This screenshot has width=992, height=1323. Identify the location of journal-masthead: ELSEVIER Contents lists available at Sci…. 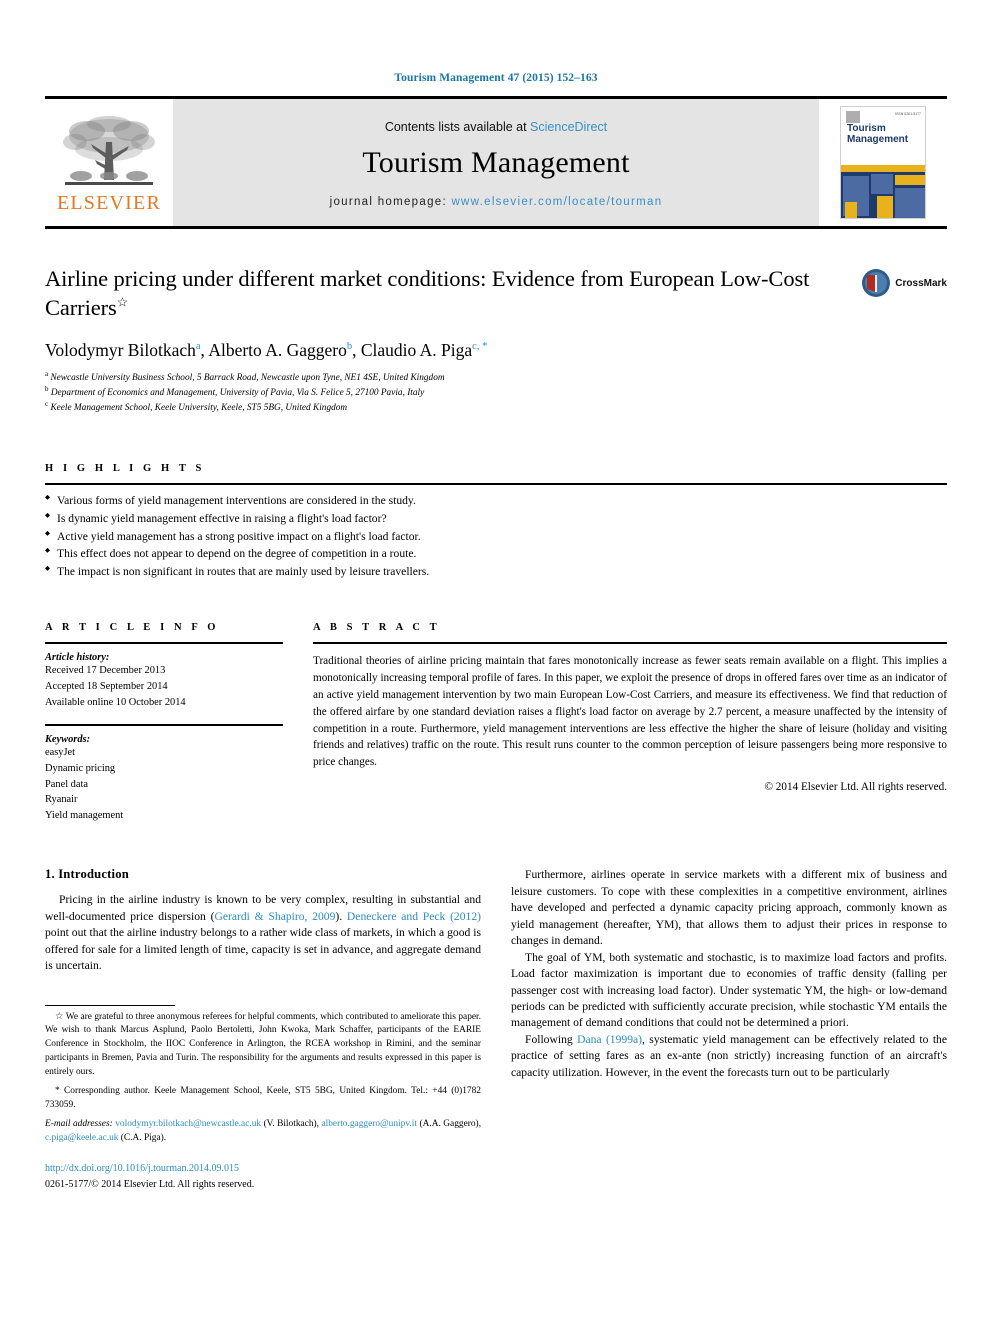
(496, 162).